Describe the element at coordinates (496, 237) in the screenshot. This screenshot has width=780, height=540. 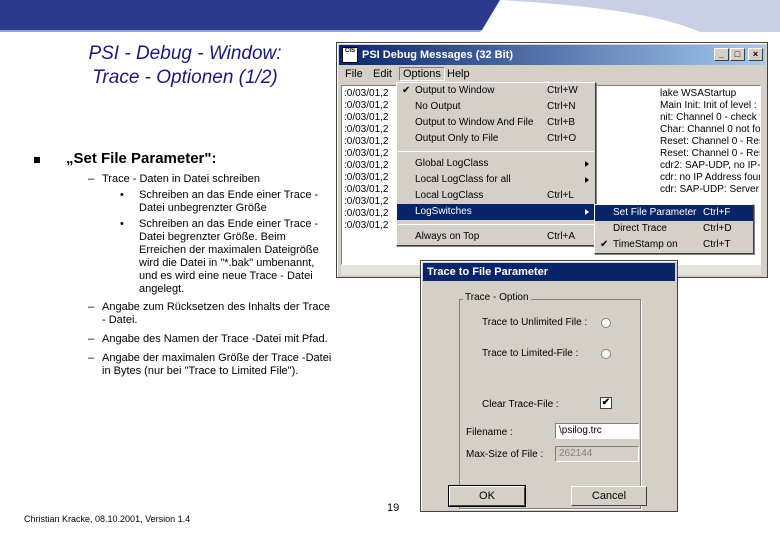
I see `menu-item-always-on-top: Always on Top Ctrl+A` at that location.